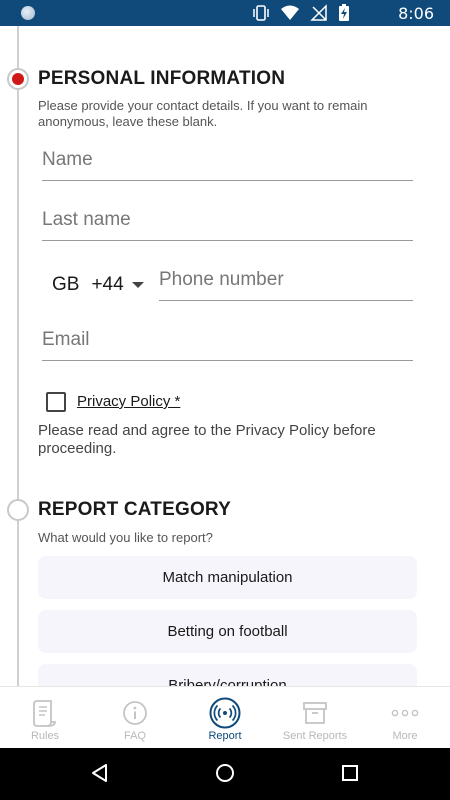  What do you see at coordinates (162, 78) in the screenshot?
I see `section-title-personal: PERSONAL INFORMATION` at bounding box center [162, 78].